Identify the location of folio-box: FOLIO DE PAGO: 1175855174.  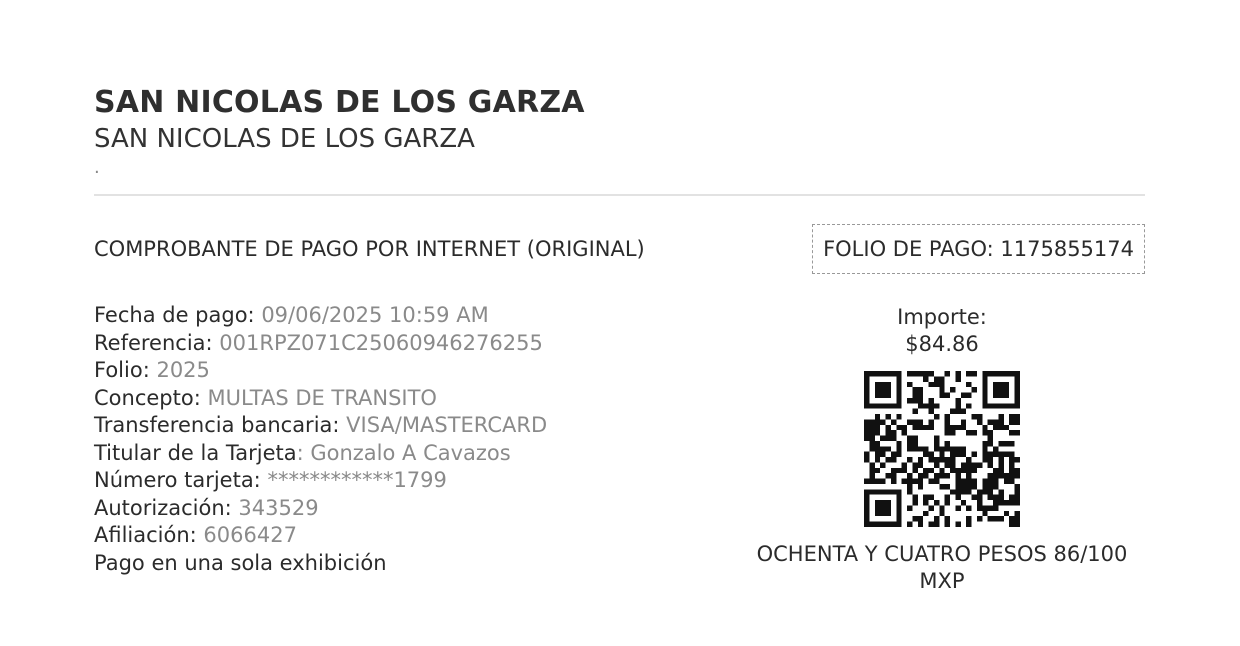
(978, 249).